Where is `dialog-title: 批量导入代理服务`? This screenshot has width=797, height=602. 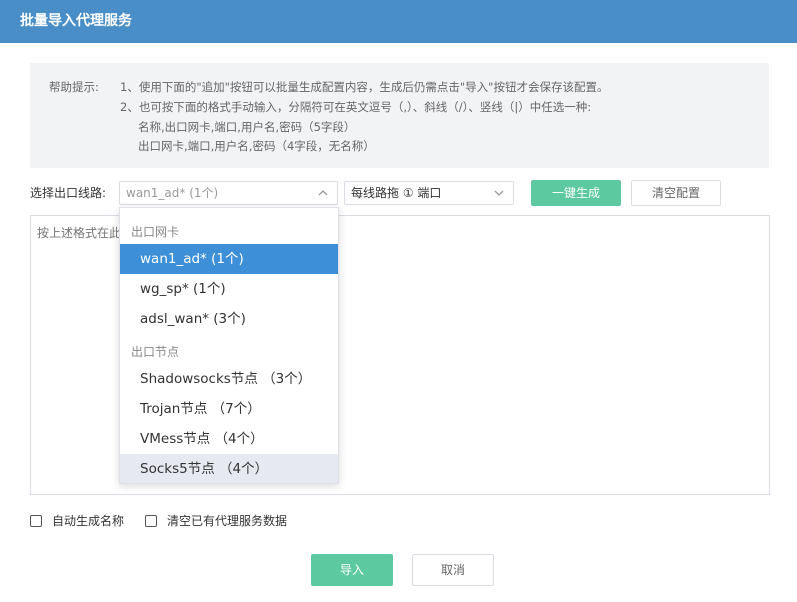 dialog-title: 批量导入代理服务 is located at coordinates (398, 21).